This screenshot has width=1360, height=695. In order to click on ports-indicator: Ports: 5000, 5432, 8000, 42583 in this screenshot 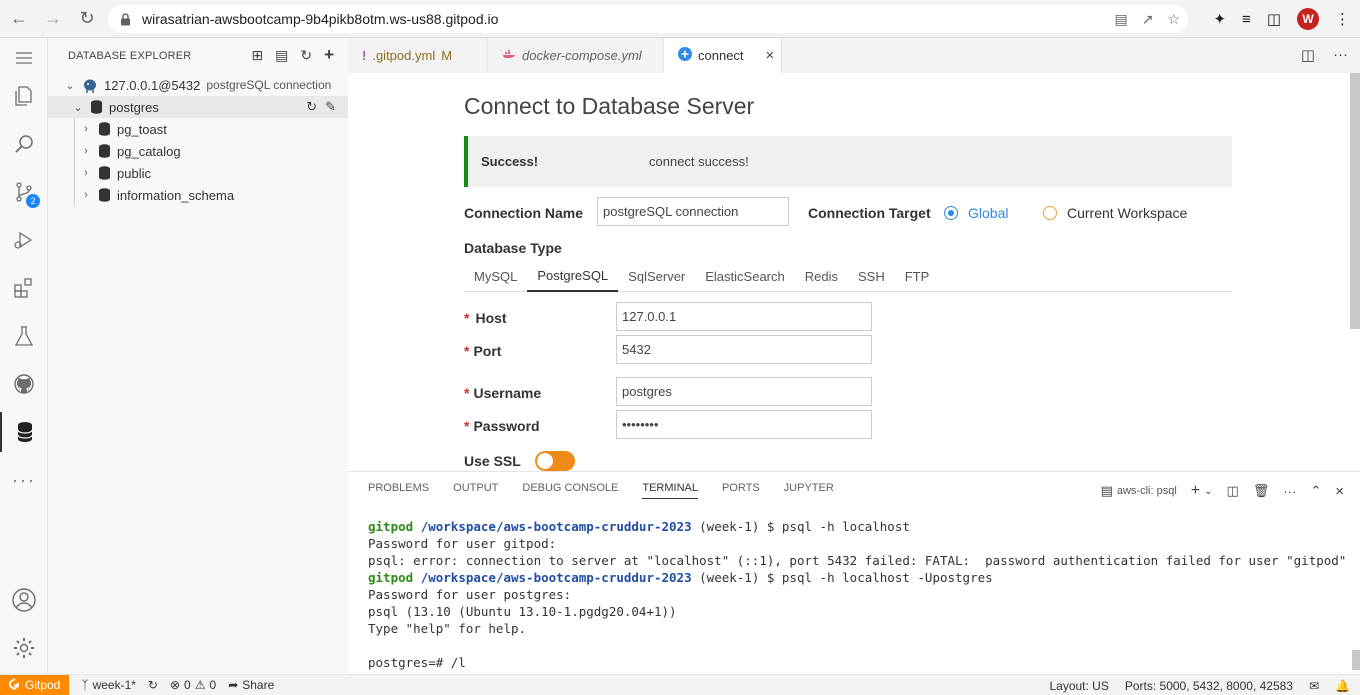, I will do `click(1209, 686)`.